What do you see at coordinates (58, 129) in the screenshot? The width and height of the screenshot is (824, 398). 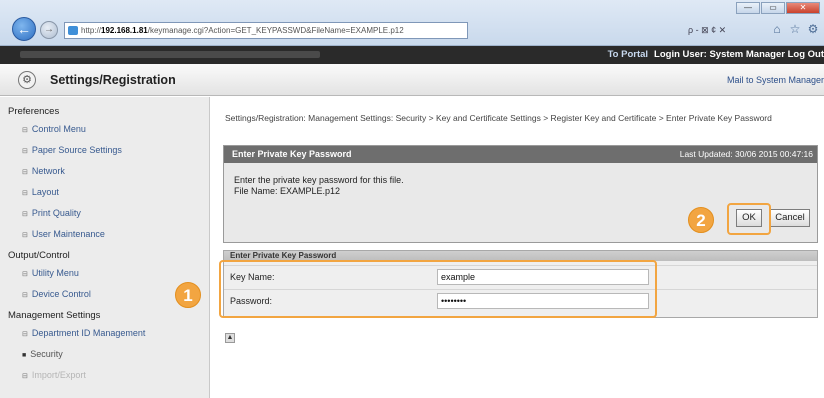 I see `sidebar-item-label: Control Menu` at bounding box center [58, 129].